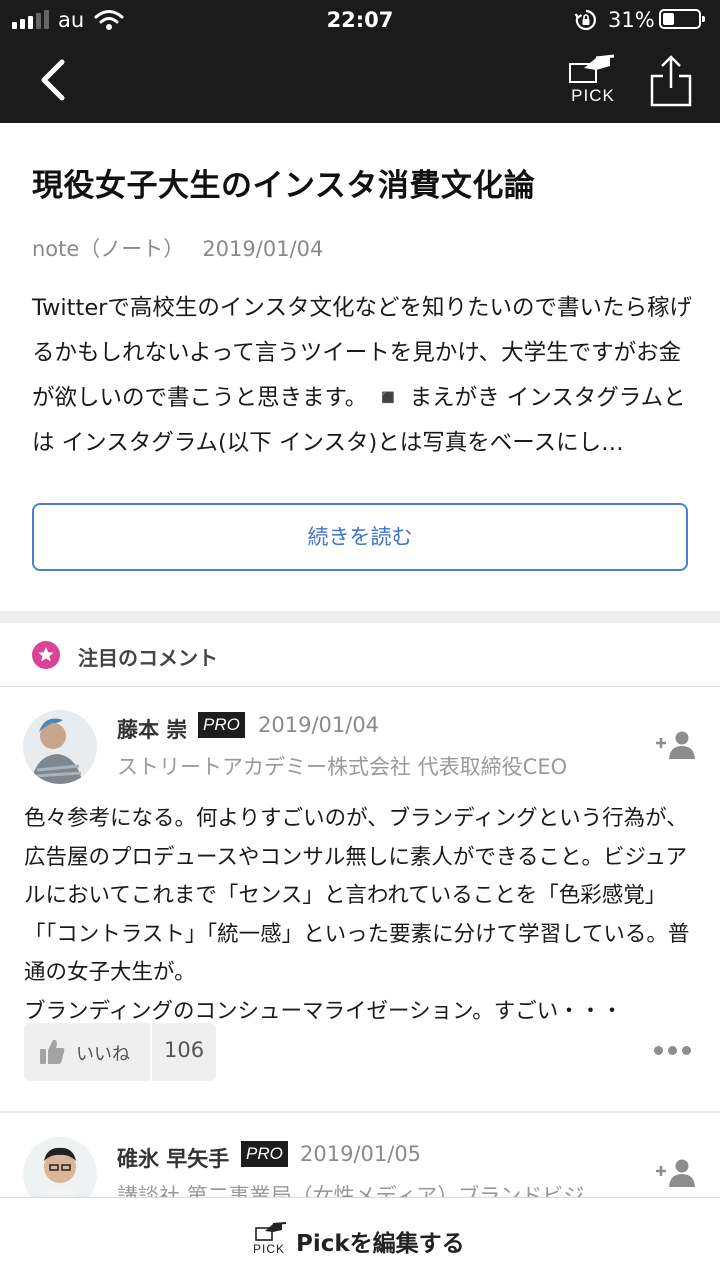 The image size is (720, 1282). What do you see at coordinates (672, 1050) in the screenshot?
I see `more-options-icon` at bounding box center [672, 1050].